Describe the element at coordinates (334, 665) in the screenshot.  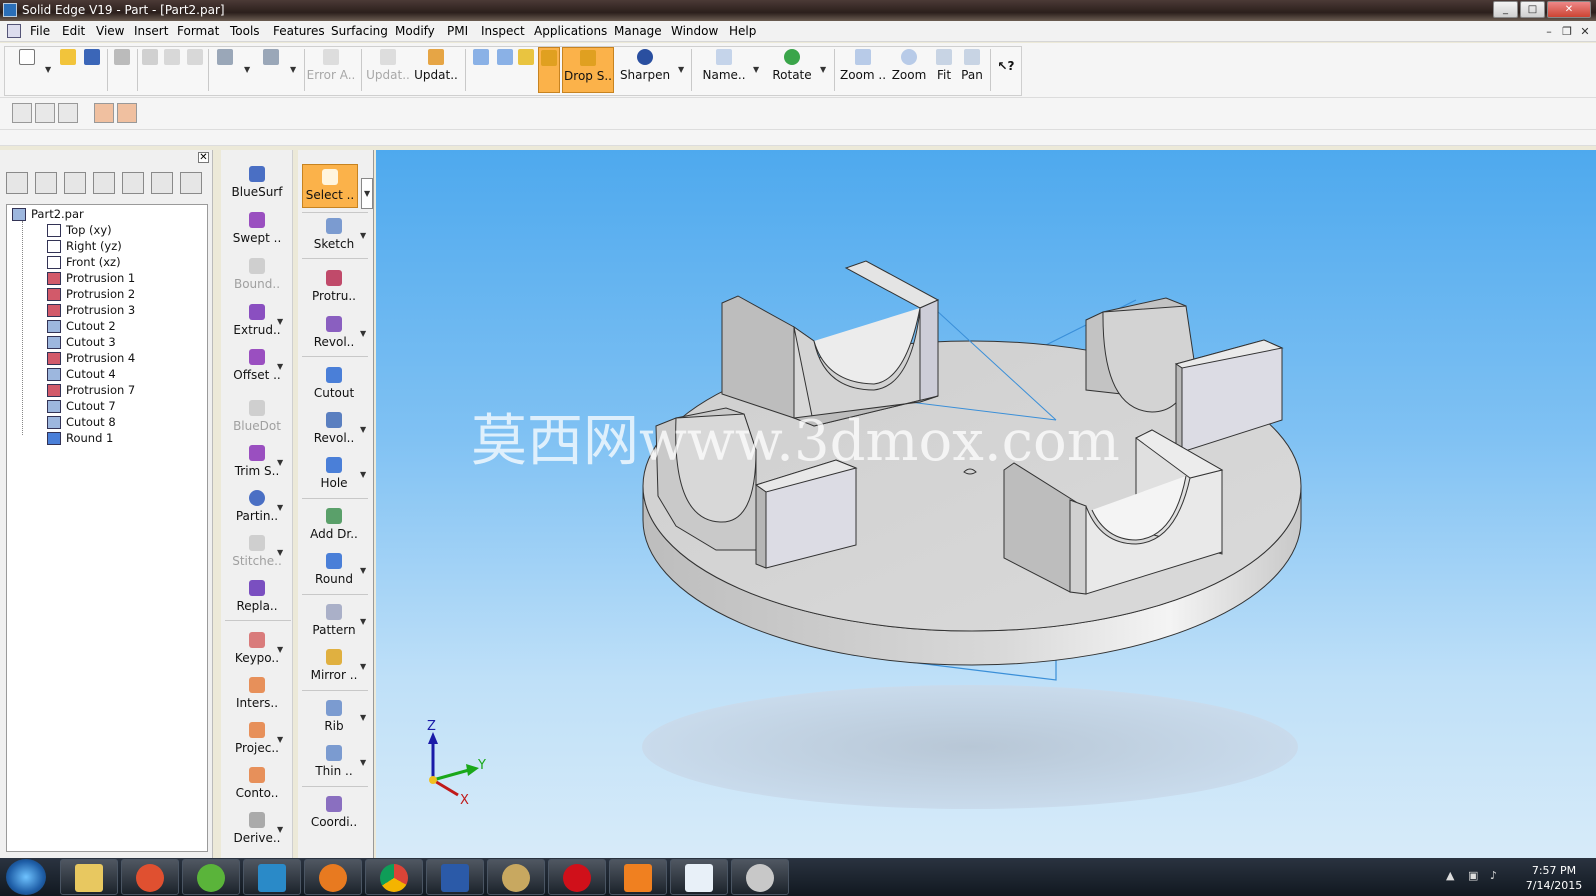
I see `mirror-button: Mirror ..` at that location.